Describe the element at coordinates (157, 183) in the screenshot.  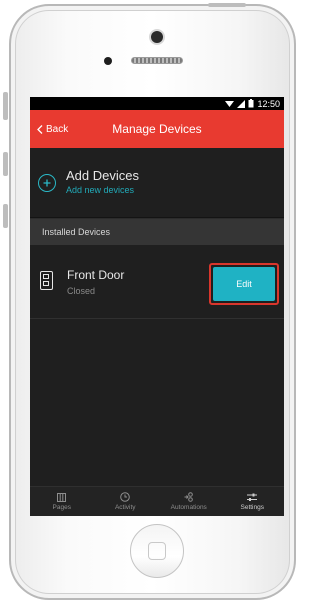
I see `add-devices-row: Add Devices Add new devices` at that location.